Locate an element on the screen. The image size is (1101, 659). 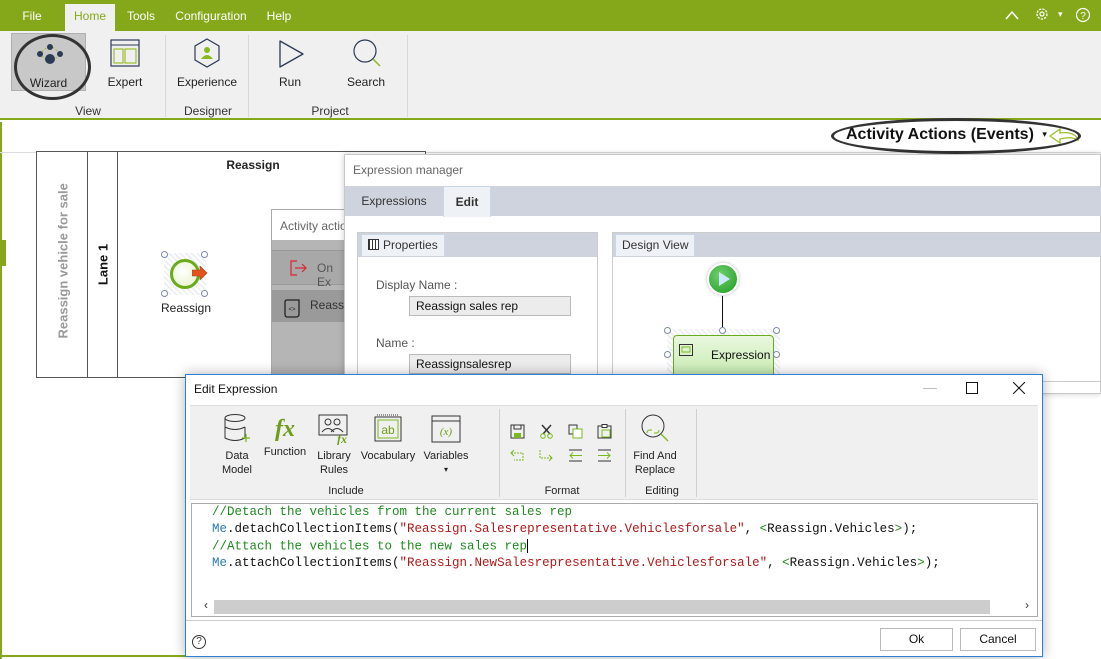
activity-actions-highlight-oval is located at coordinates (956, 136).